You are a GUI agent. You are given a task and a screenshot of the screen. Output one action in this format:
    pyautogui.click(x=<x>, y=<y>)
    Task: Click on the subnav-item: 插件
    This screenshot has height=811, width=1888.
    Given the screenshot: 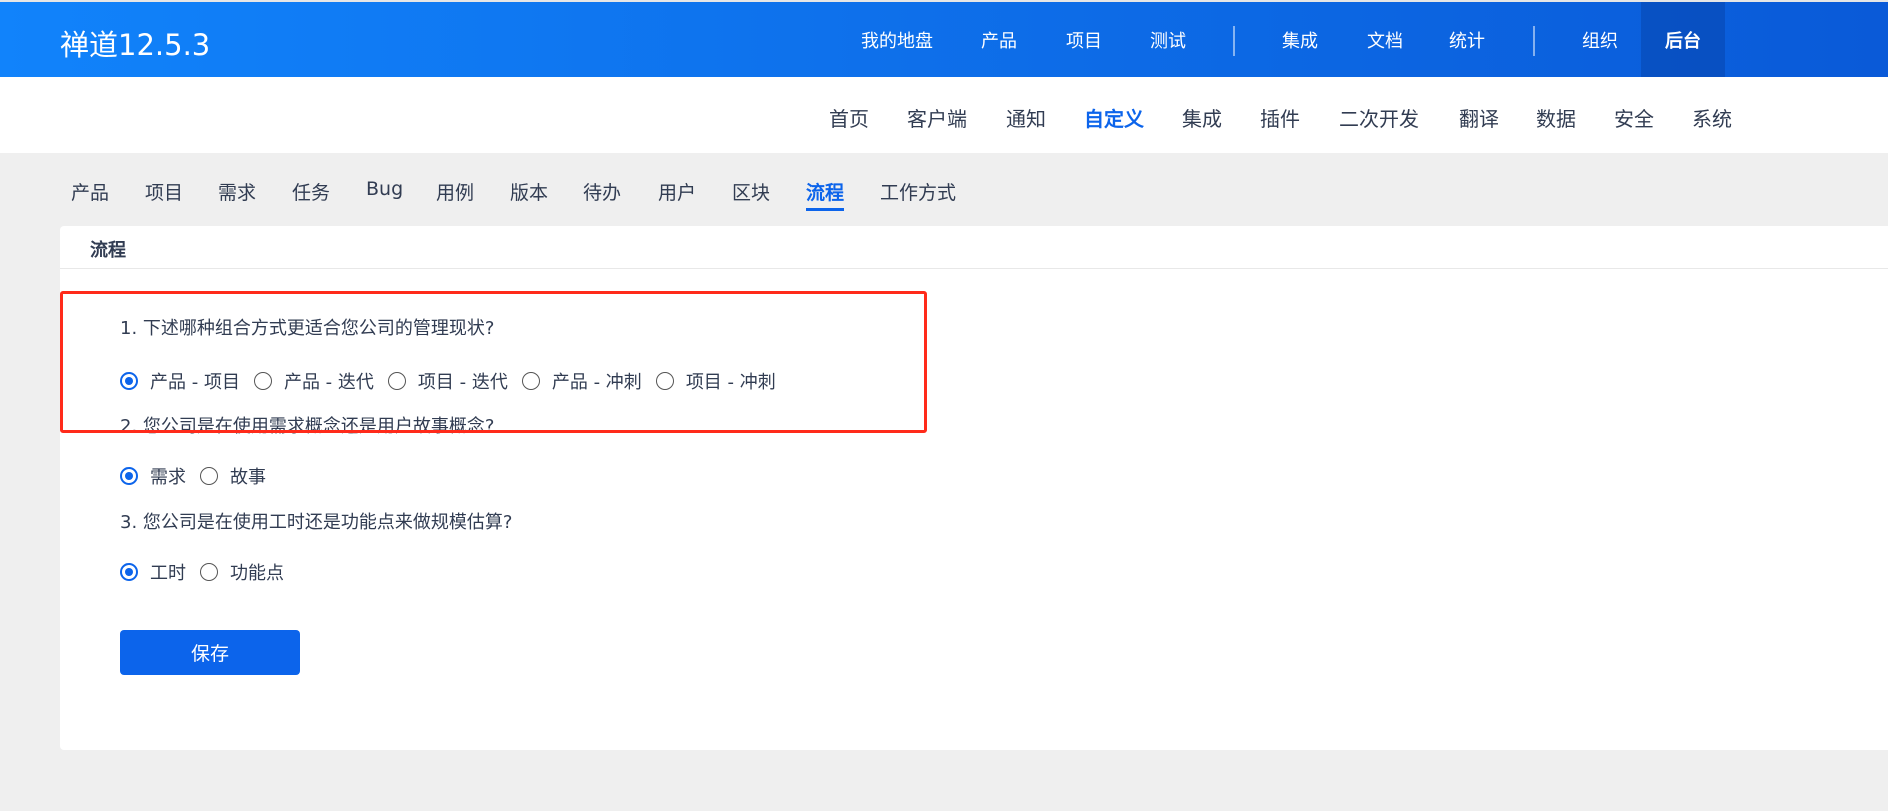 What is the action you would take?
    pyautogui.click(x=1280, y=117)
    